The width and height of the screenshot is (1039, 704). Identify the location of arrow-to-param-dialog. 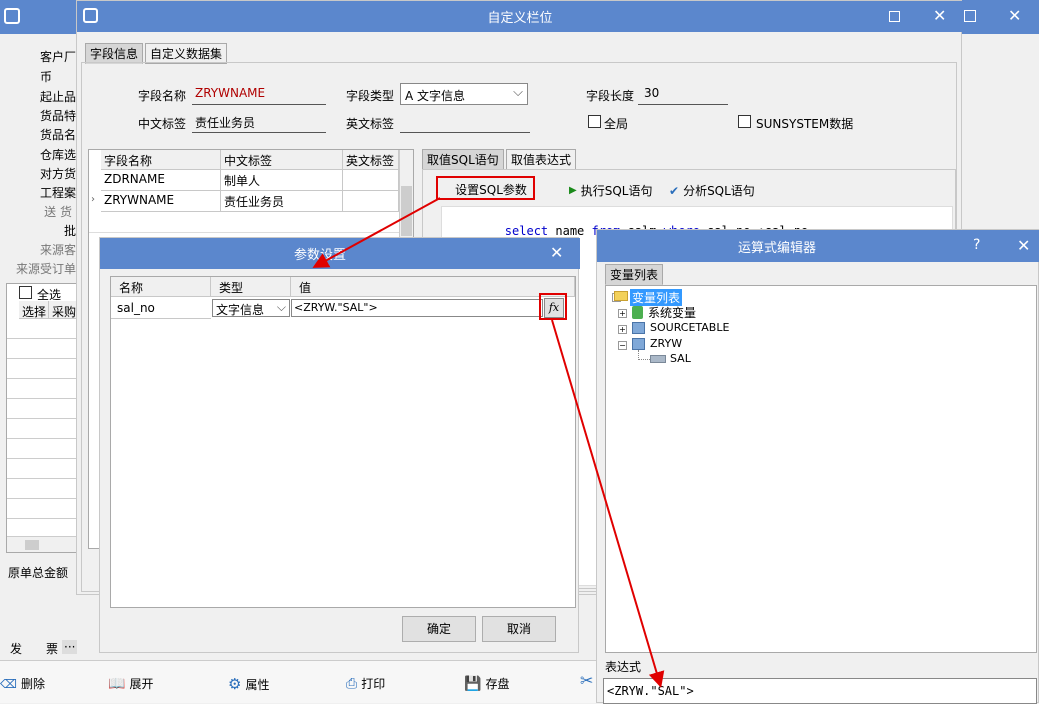
(376, 232).